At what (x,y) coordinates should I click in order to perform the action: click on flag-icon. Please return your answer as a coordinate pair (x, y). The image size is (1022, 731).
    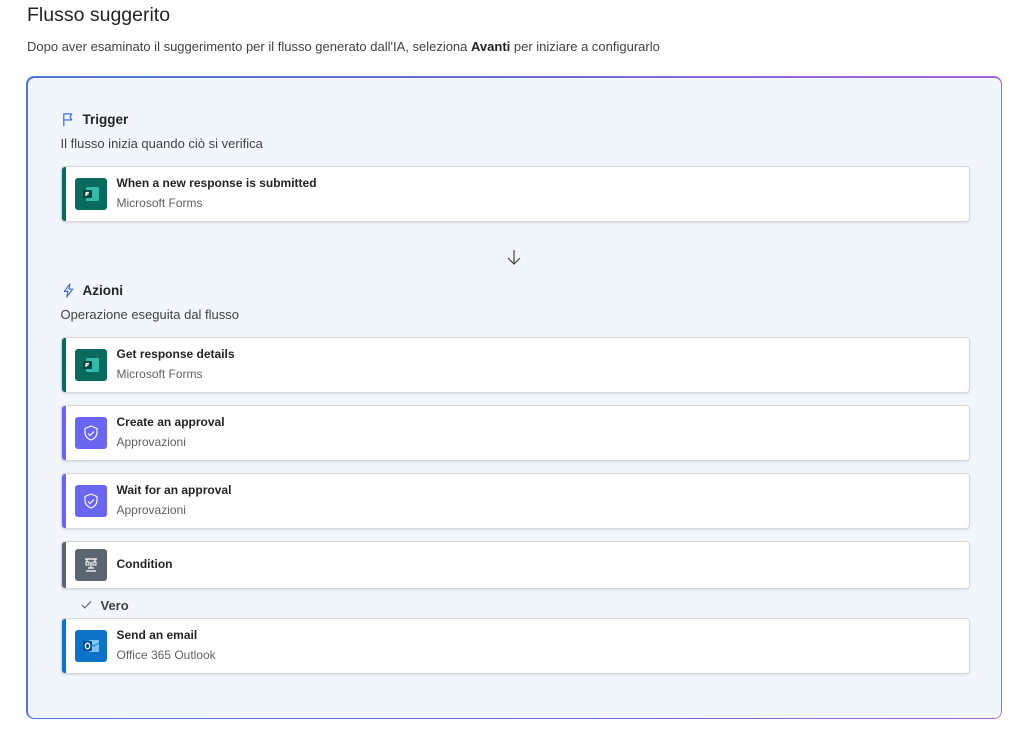
    Looking at the image, I should click on (68, 119).